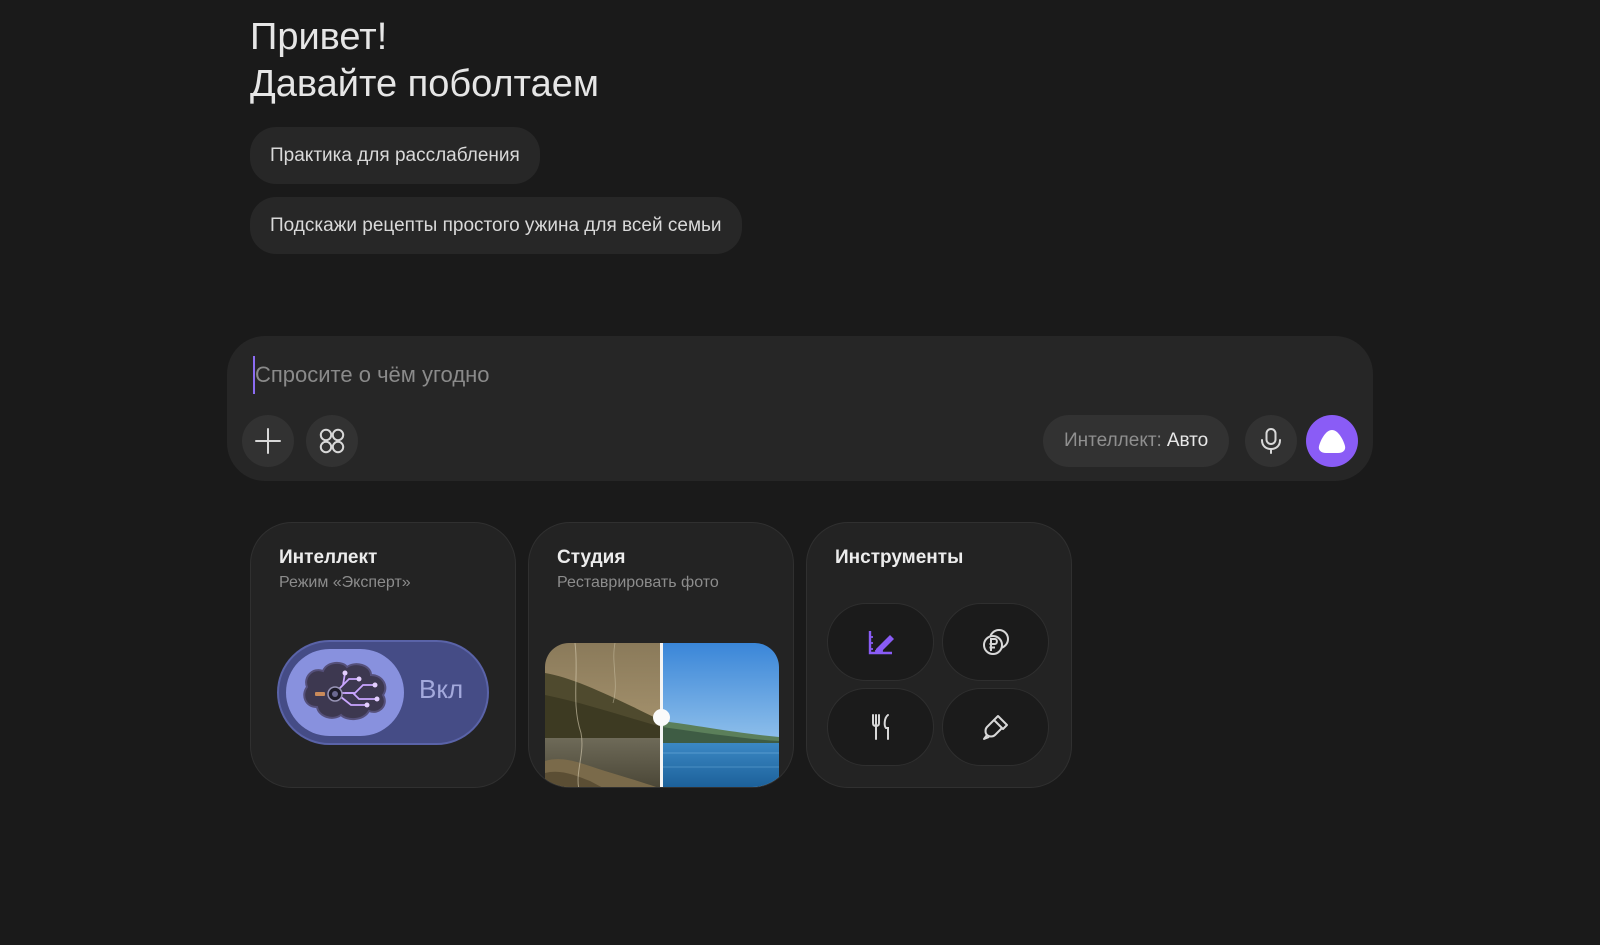 The height and width of the screenshot is (945, 1600). I want to click on intellect-card-title: Интеллект, so click(328, 557).